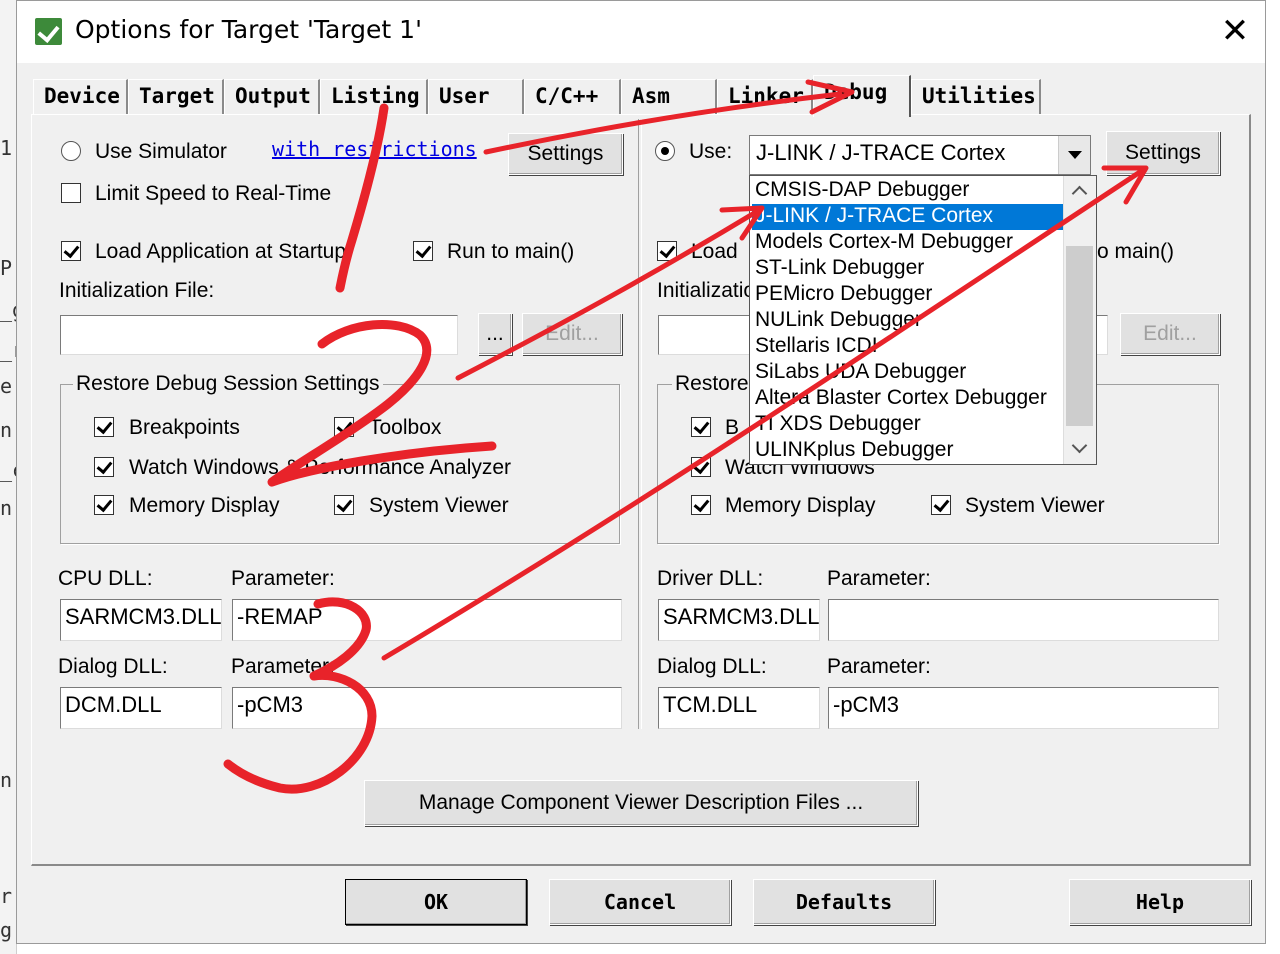 The height and width of the screenshot is (954, 1280). Describe the element at coordinates (706, 290) in the screenshot. I see `right-init-file-label: Initializatio` at that location.